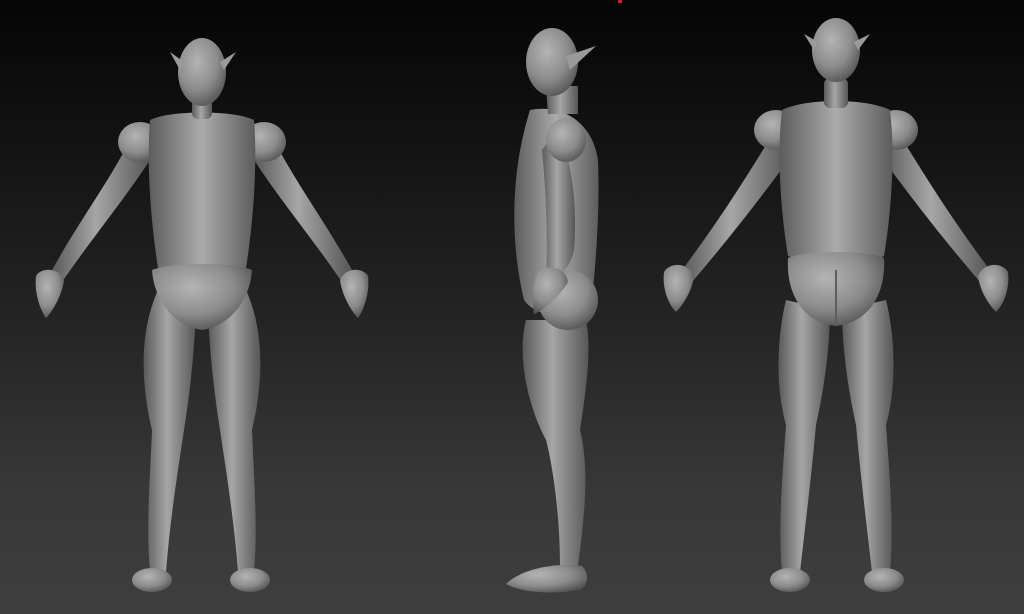 The height and width of the screenshot is (614, 1024). I want to click on red-marker, so click(620, 1).